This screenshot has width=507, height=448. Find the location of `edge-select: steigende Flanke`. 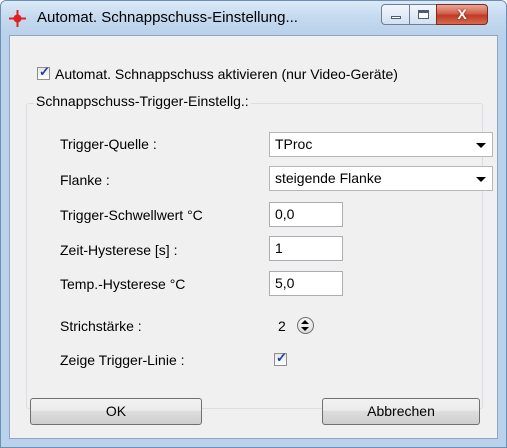

edge-select: steigende Flanke is located at coordinates (381, 178).